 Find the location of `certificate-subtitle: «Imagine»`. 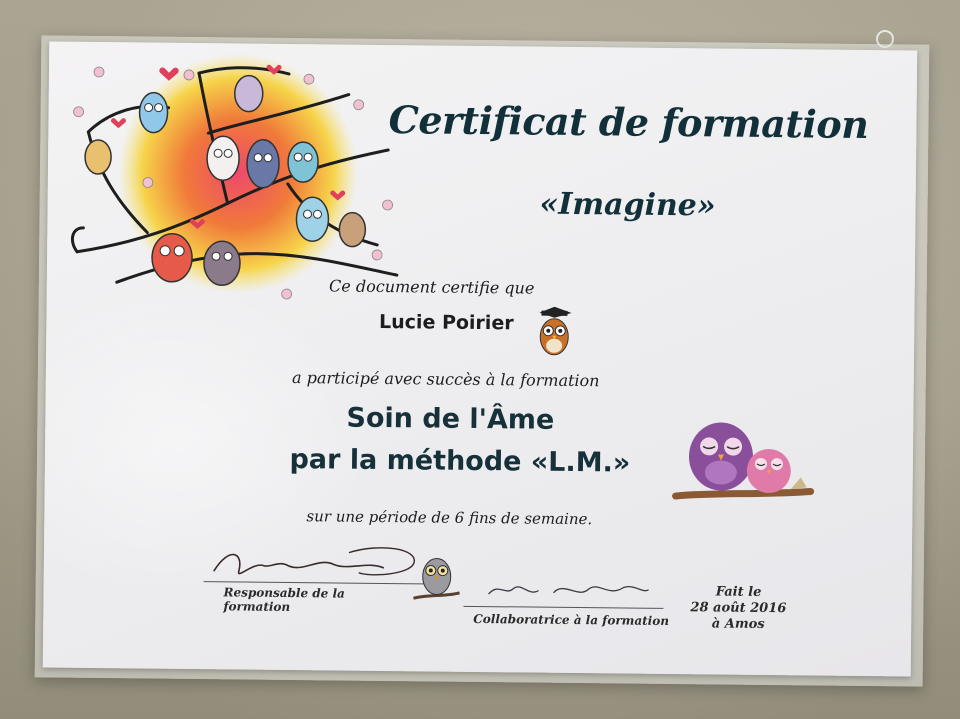

certificate-subtitle: «Imagine» is located at coordinates (627, 205).